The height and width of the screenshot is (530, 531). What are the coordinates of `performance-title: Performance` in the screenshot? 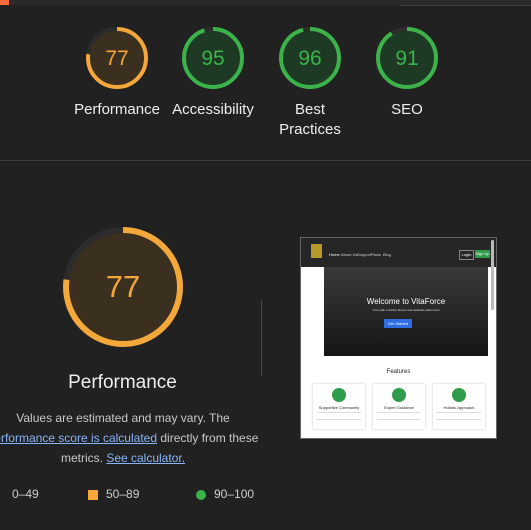 It's located at (122, 382).